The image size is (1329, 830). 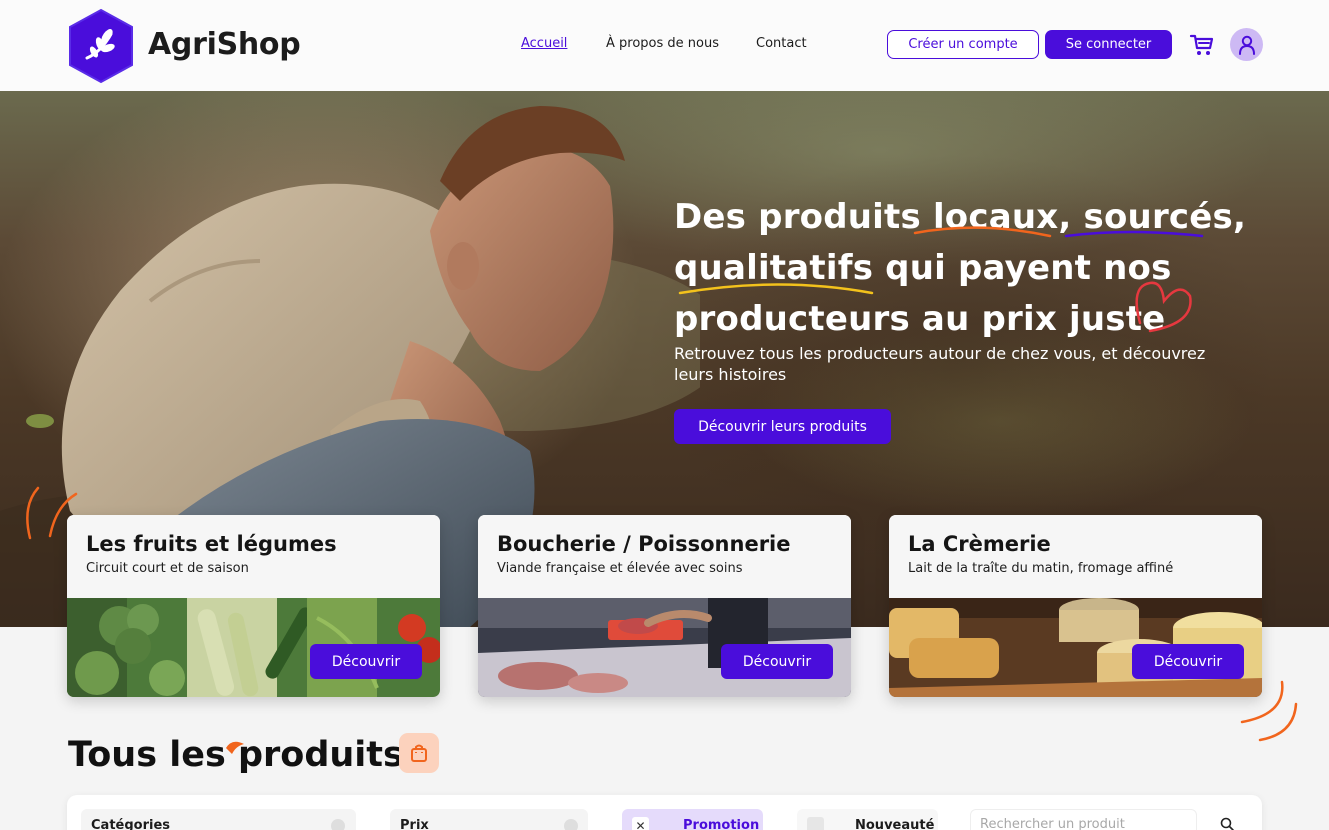 I want to click on card-subtitle: Viande française et élevée avec soins, so click(x=620, y=568).